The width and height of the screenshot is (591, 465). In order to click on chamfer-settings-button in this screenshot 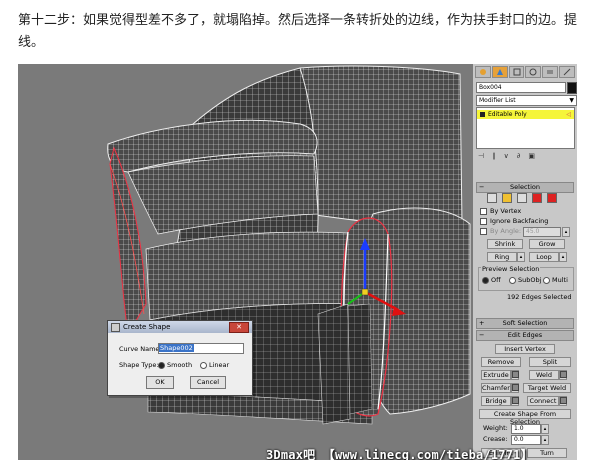, I will do `click(515, 388)`.